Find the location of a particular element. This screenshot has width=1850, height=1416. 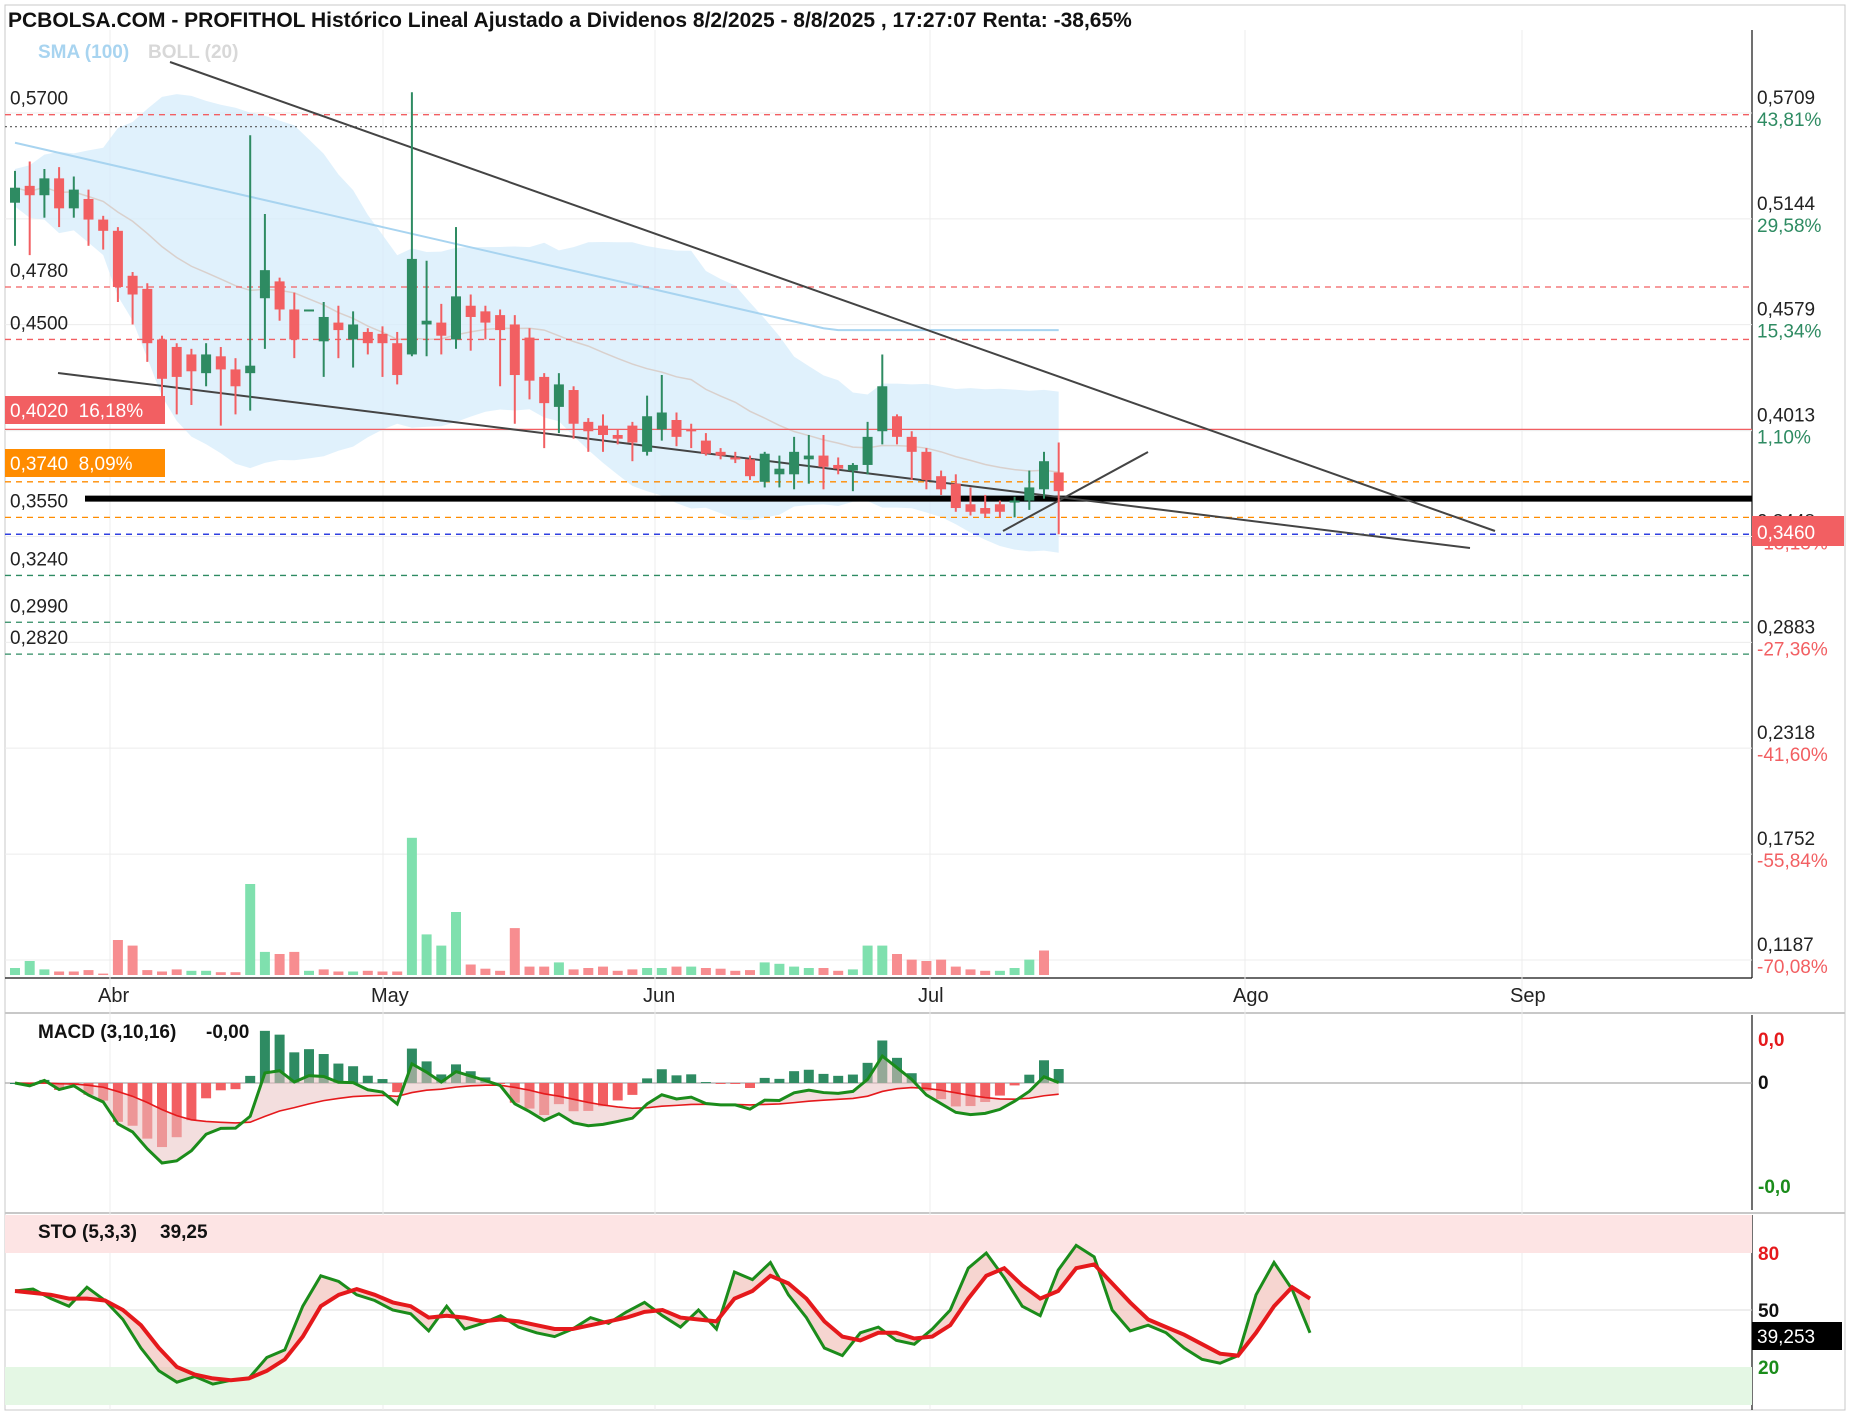

sto-last-badge-text: 39,253 is located at coordinates (1786, 1337).